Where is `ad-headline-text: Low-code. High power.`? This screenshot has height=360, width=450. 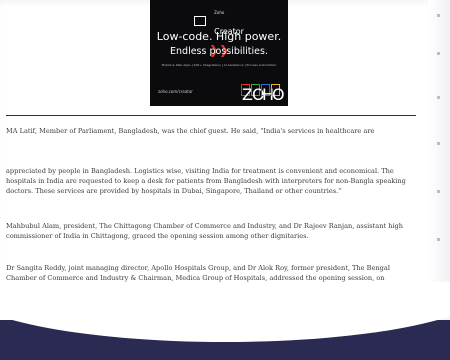
ad-headline-text: Low-code. High power. is located at coordinates (219, 36).